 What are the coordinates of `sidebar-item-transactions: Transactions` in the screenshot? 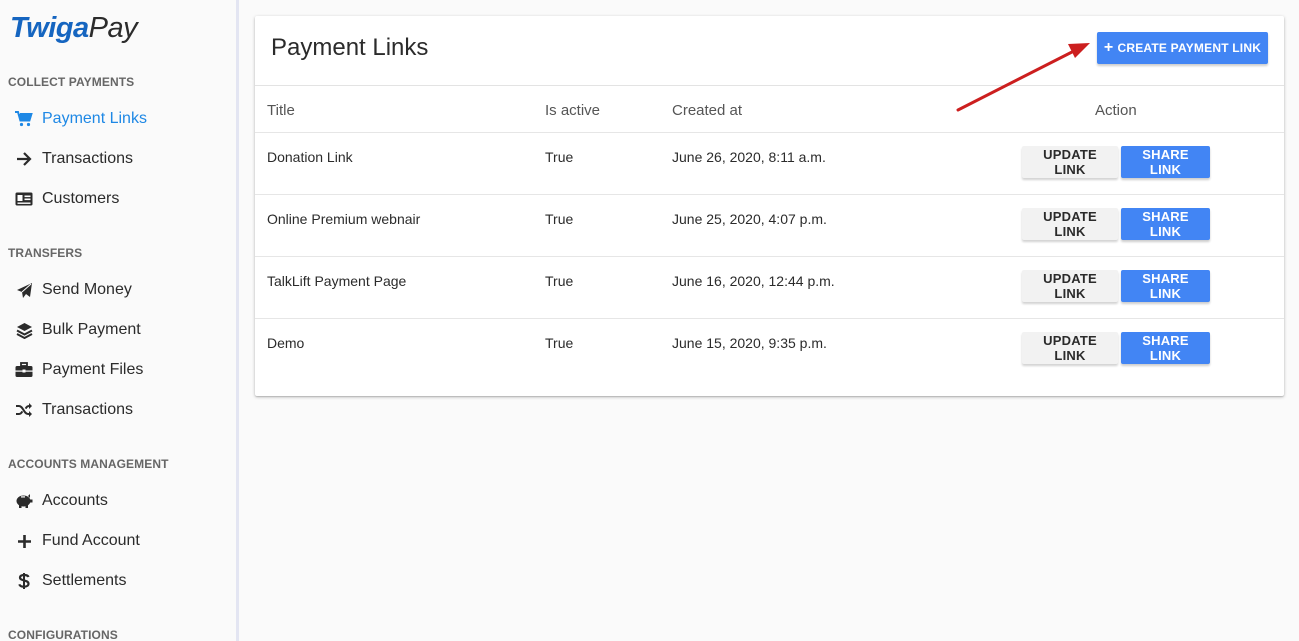 It's located at (118, 159).